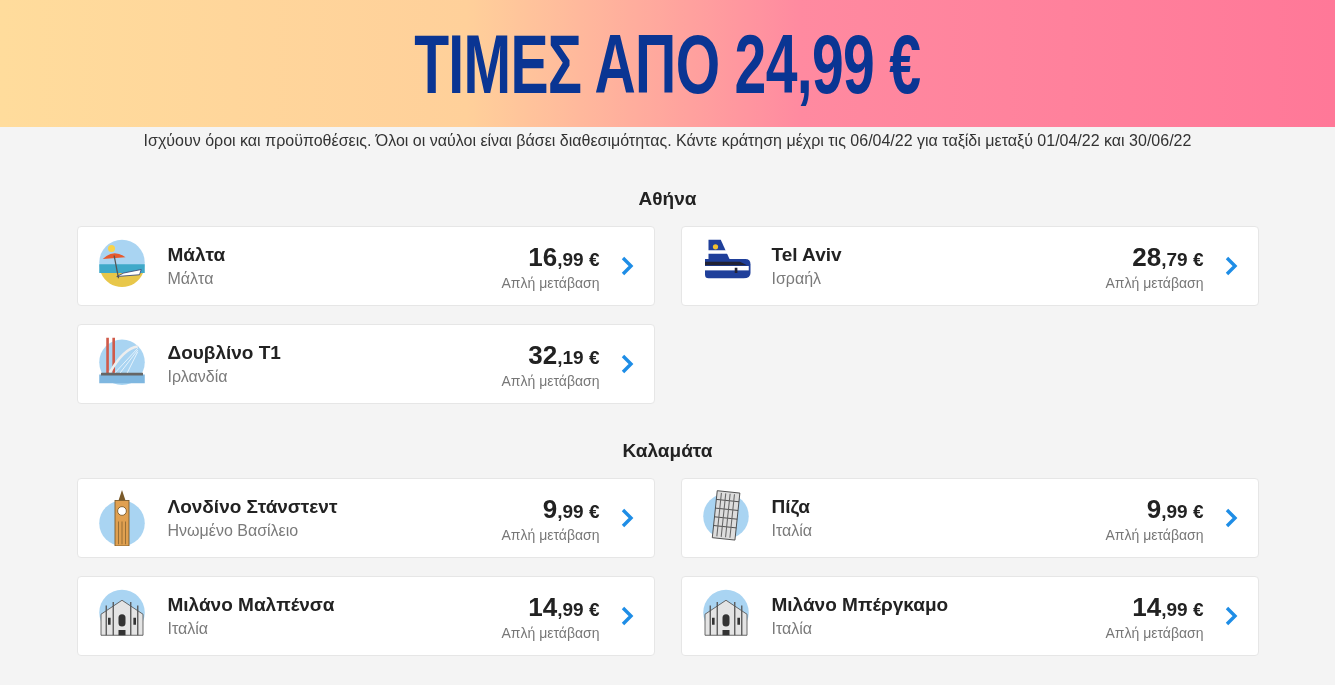 The height and width of the screenshot is (685, 1335). Describe the element at coordinates (224, 353) in the screenshot. I see `city-name: Δουβλίνο T1` at that location.